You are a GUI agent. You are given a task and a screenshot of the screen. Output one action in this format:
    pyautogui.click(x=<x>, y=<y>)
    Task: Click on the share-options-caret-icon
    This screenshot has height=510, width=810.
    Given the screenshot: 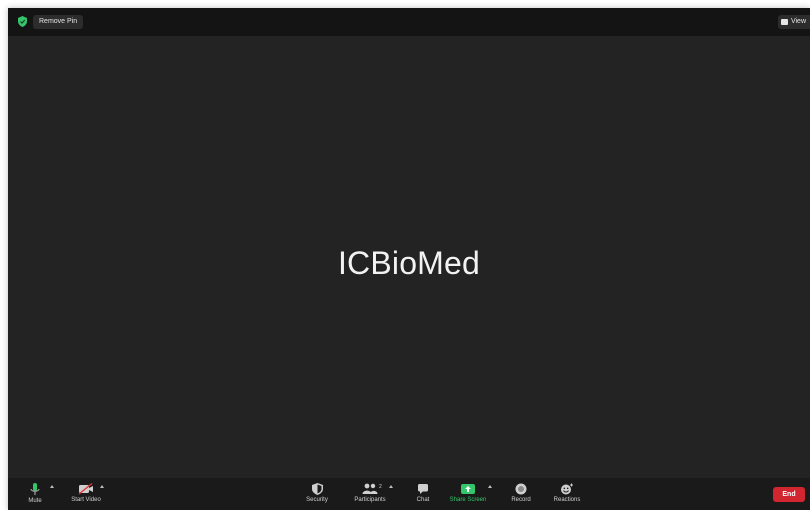 What is the action you would take?
    pyautogui.click(x=490, y=486)
    